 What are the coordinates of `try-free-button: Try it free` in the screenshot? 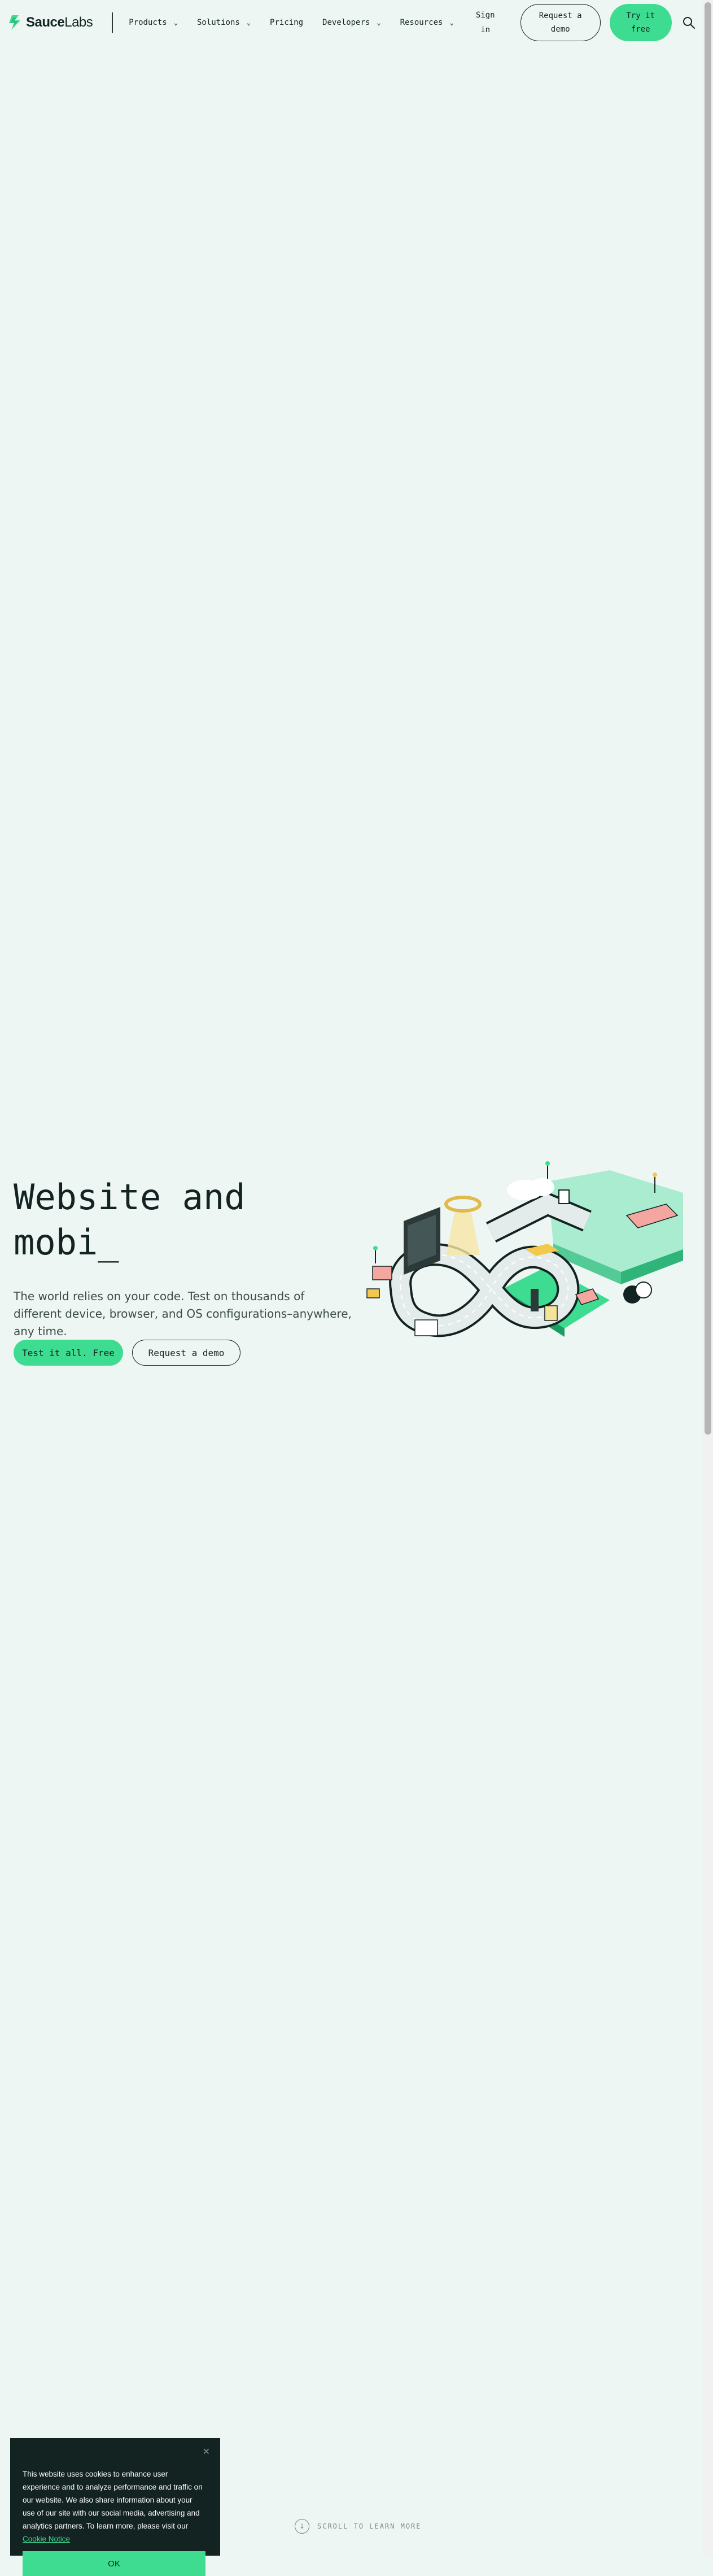 It's located at (640, 22).